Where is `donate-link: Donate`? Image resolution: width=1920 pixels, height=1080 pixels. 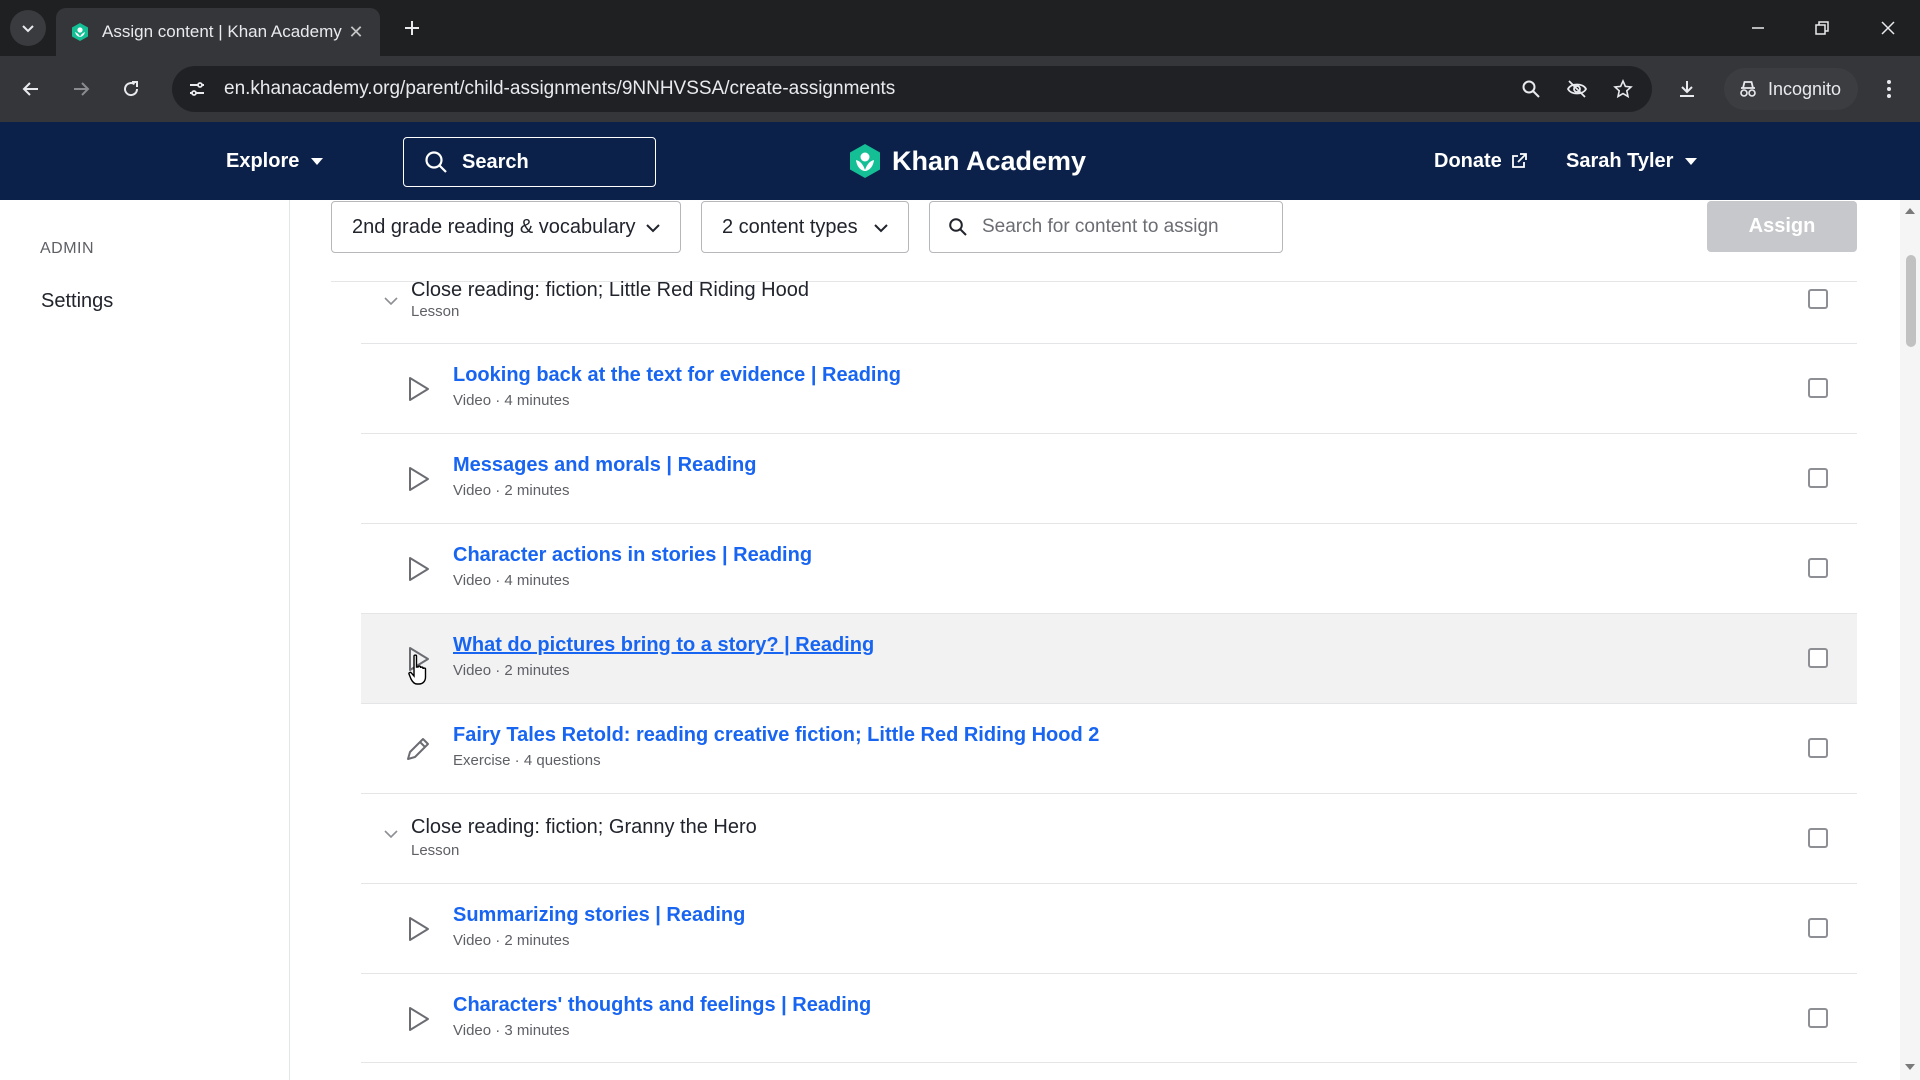
donate-link: Donate is located at coordinates (1481, 161).